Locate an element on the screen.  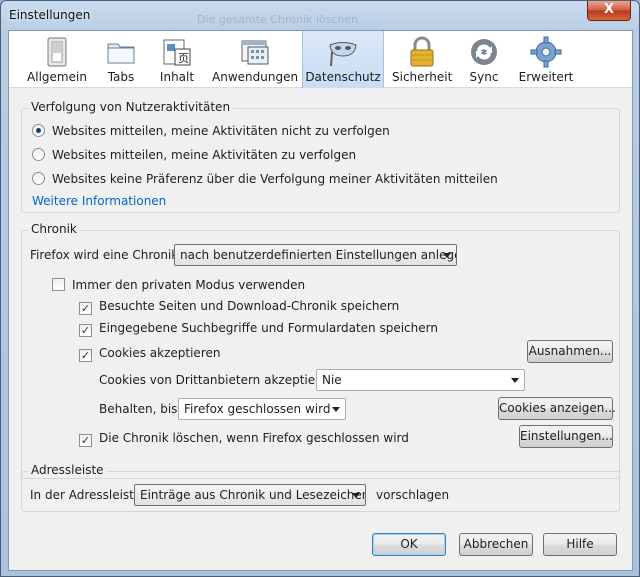
tab-inhalt: 页 Inhalt is located at coordinates (177, 59).